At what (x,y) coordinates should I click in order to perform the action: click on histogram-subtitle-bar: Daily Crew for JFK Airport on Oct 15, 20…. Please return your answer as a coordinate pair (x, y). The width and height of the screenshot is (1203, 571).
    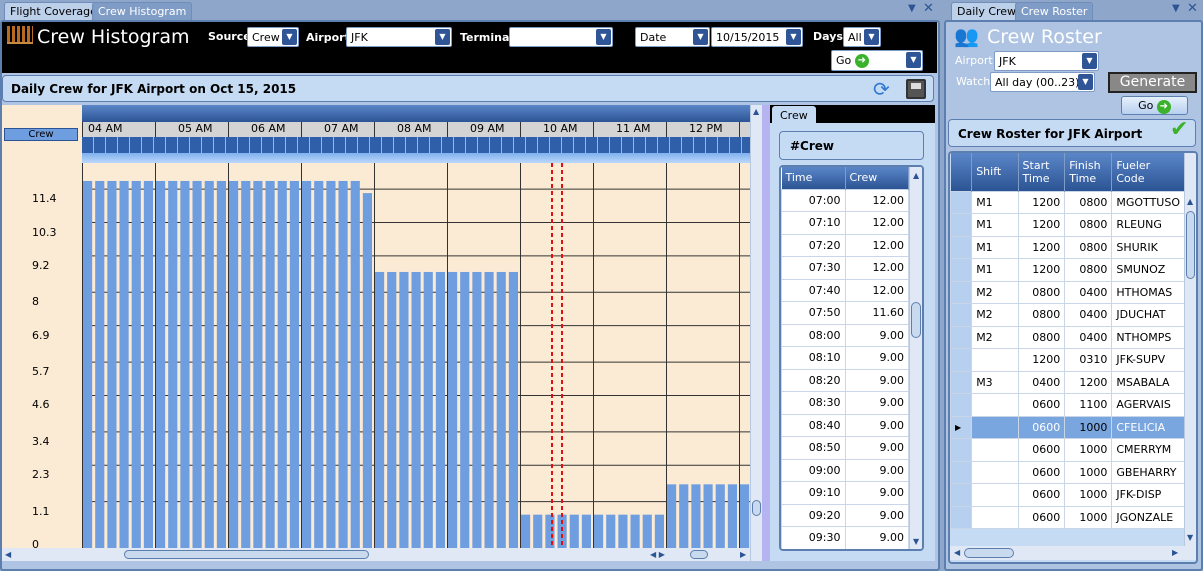
    Looking at the image, I should click on (468, 88).